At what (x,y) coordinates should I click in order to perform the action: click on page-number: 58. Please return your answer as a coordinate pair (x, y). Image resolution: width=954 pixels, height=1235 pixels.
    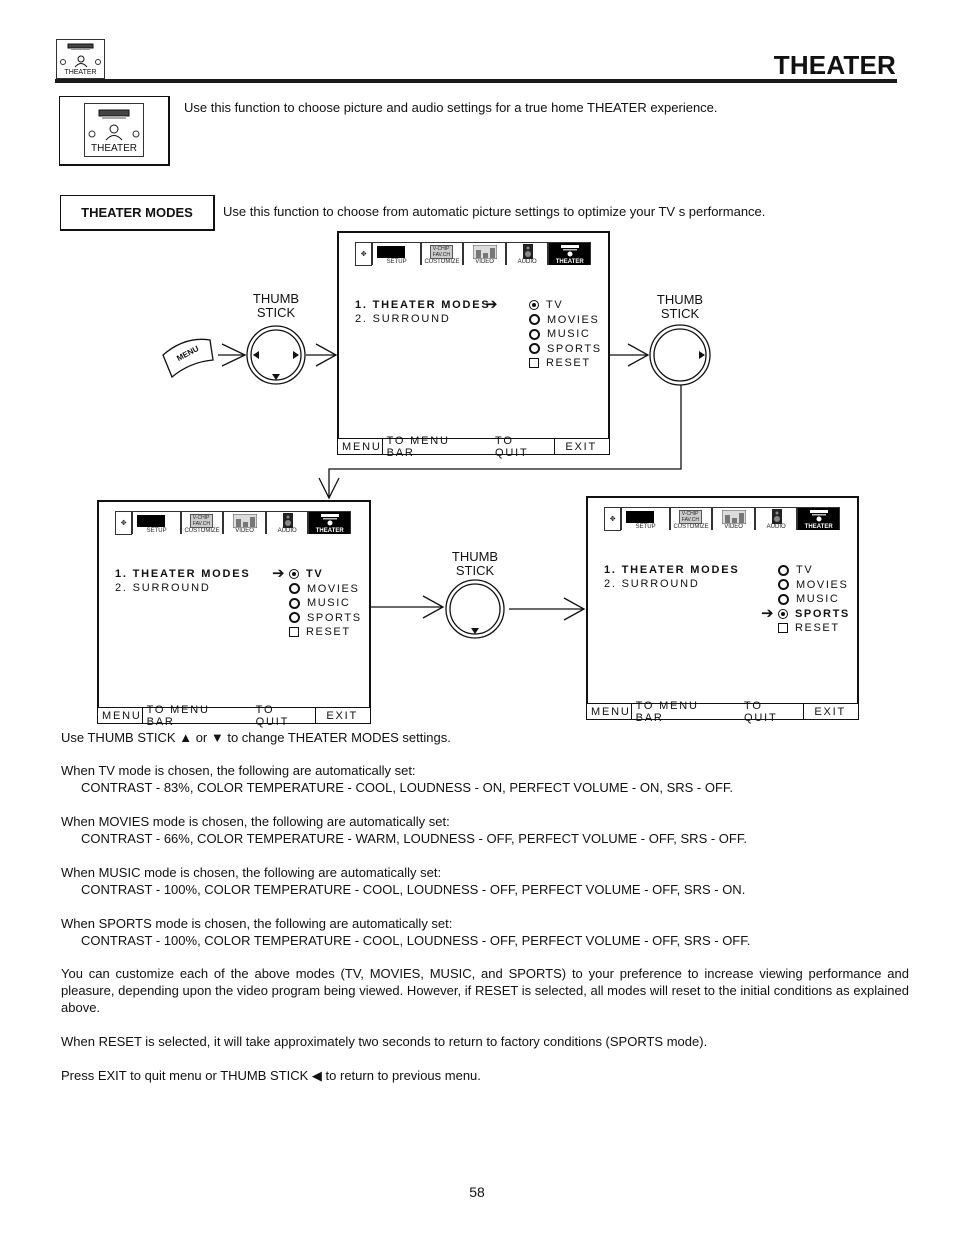
    Looking at the image, I should click on (477, 1192).